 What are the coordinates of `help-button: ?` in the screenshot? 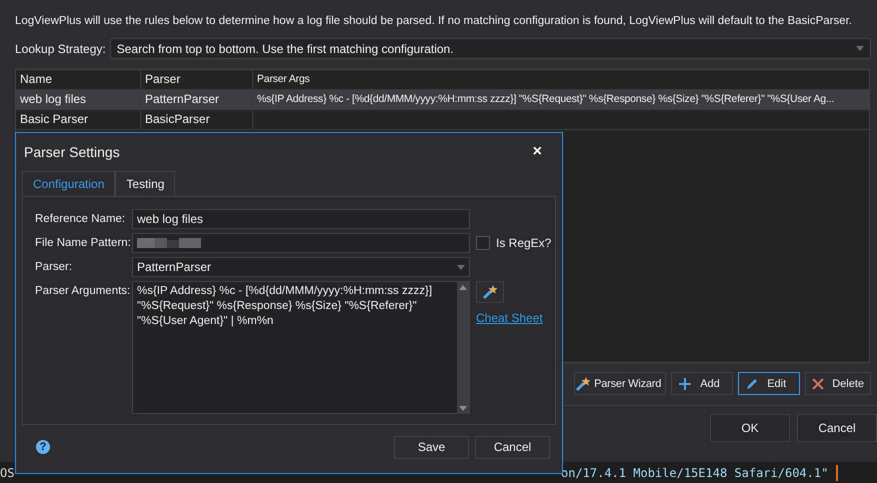 It's located at (43, 447).